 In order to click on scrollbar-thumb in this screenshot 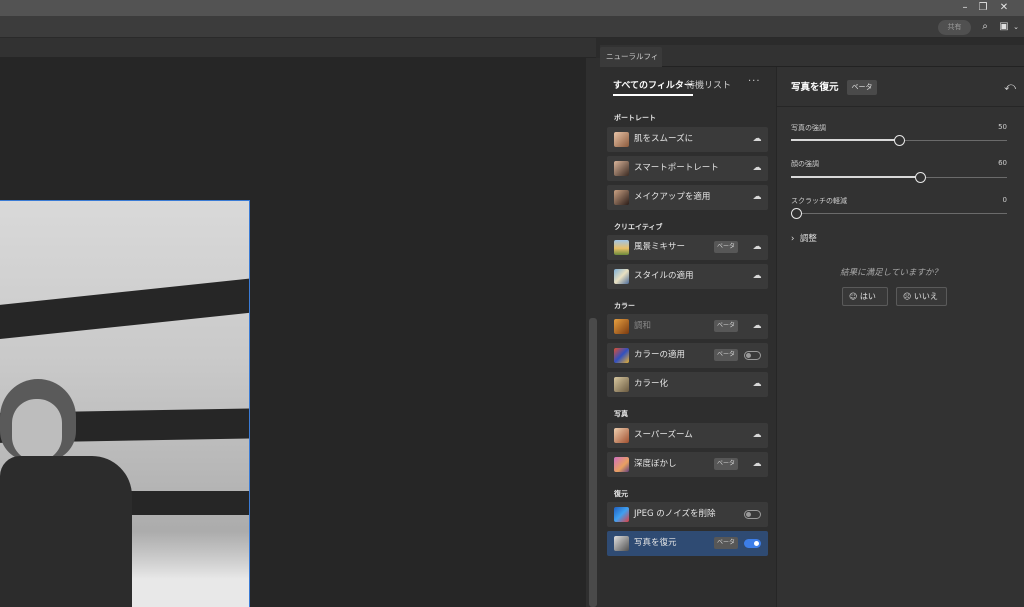, I will do `click(593, 462)`.